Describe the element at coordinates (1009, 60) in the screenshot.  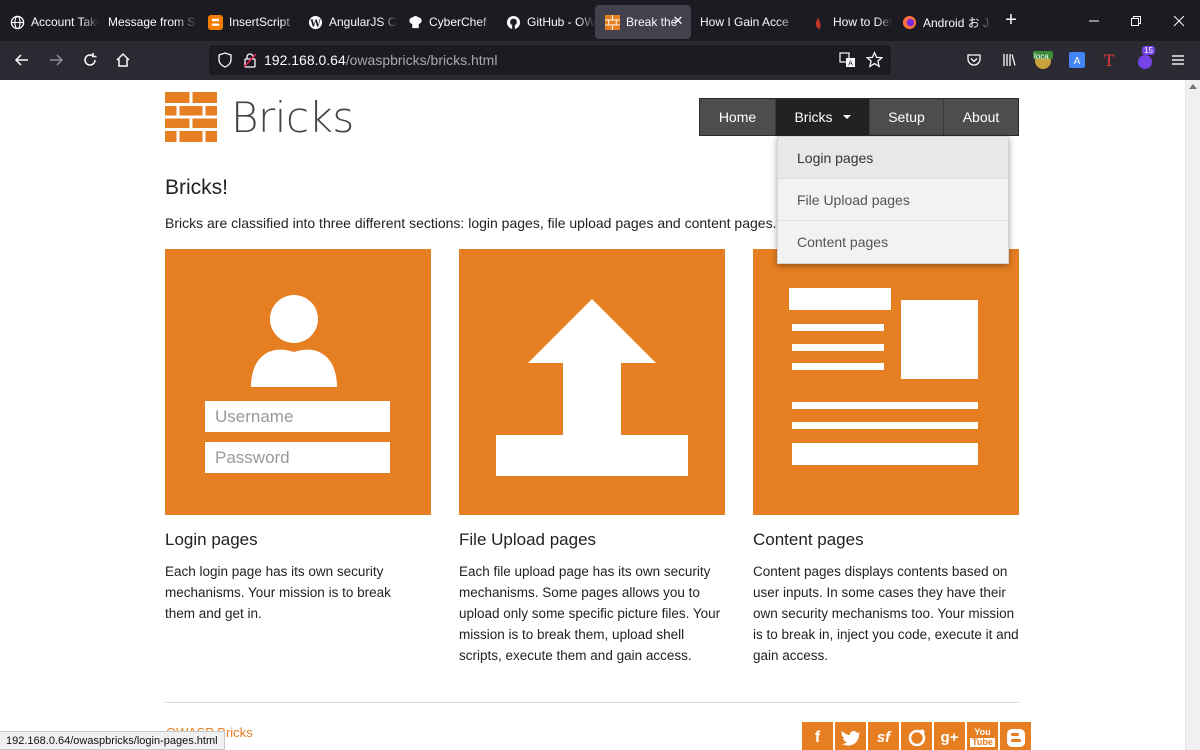
I see `library-icon` at that location.